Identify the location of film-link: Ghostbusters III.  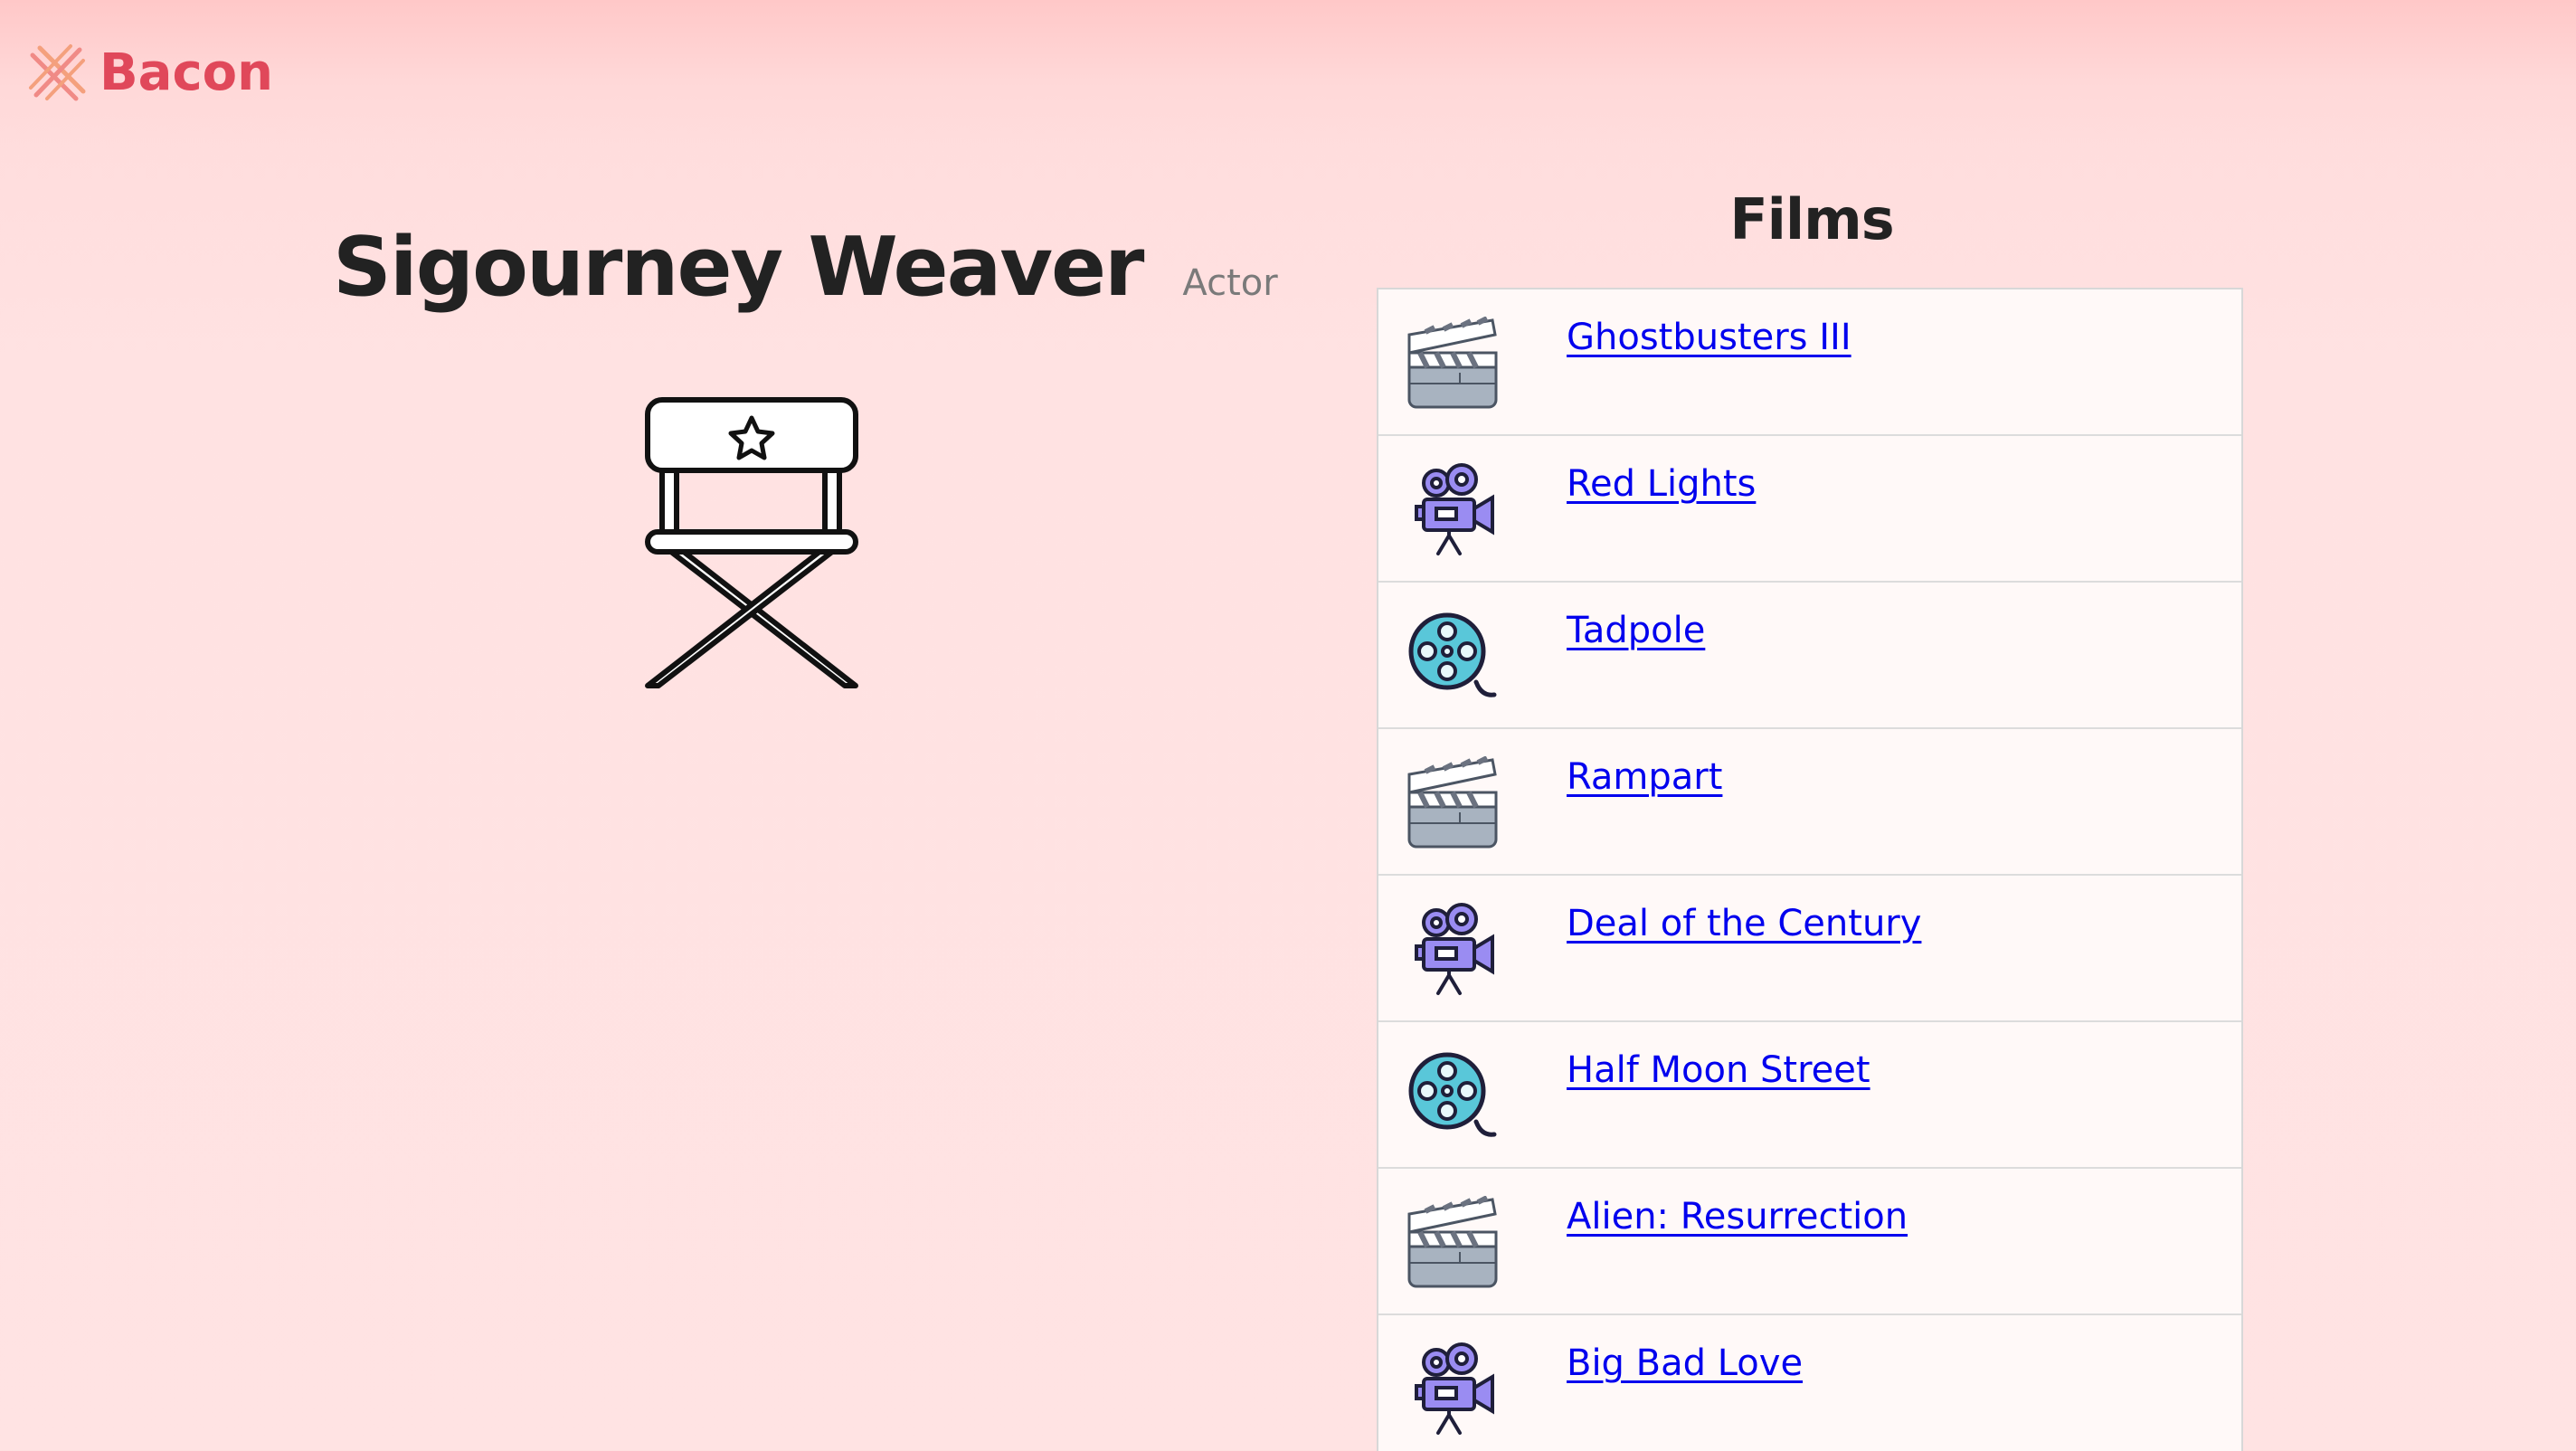
(1710, 337).